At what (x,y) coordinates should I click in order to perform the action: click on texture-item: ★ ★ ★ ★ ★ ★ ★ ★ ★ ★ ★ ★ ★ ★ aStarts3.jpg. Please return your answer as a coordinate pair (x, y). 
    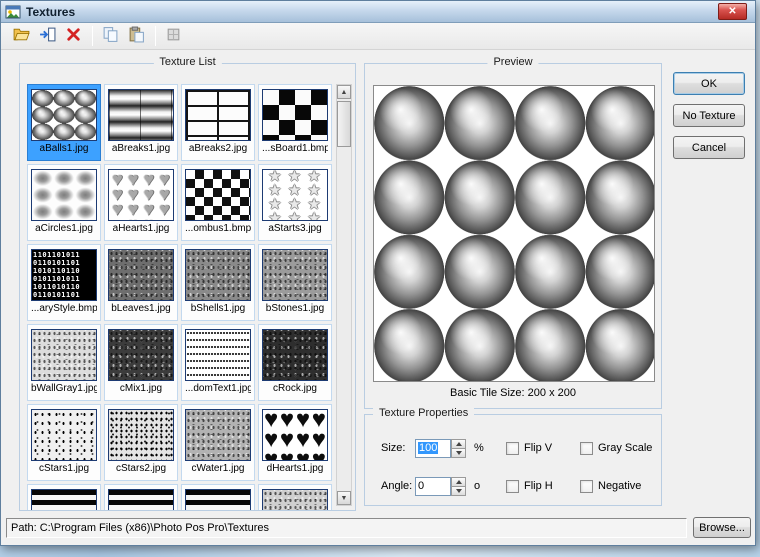
    Looking at the image, I should click on (295, 202).